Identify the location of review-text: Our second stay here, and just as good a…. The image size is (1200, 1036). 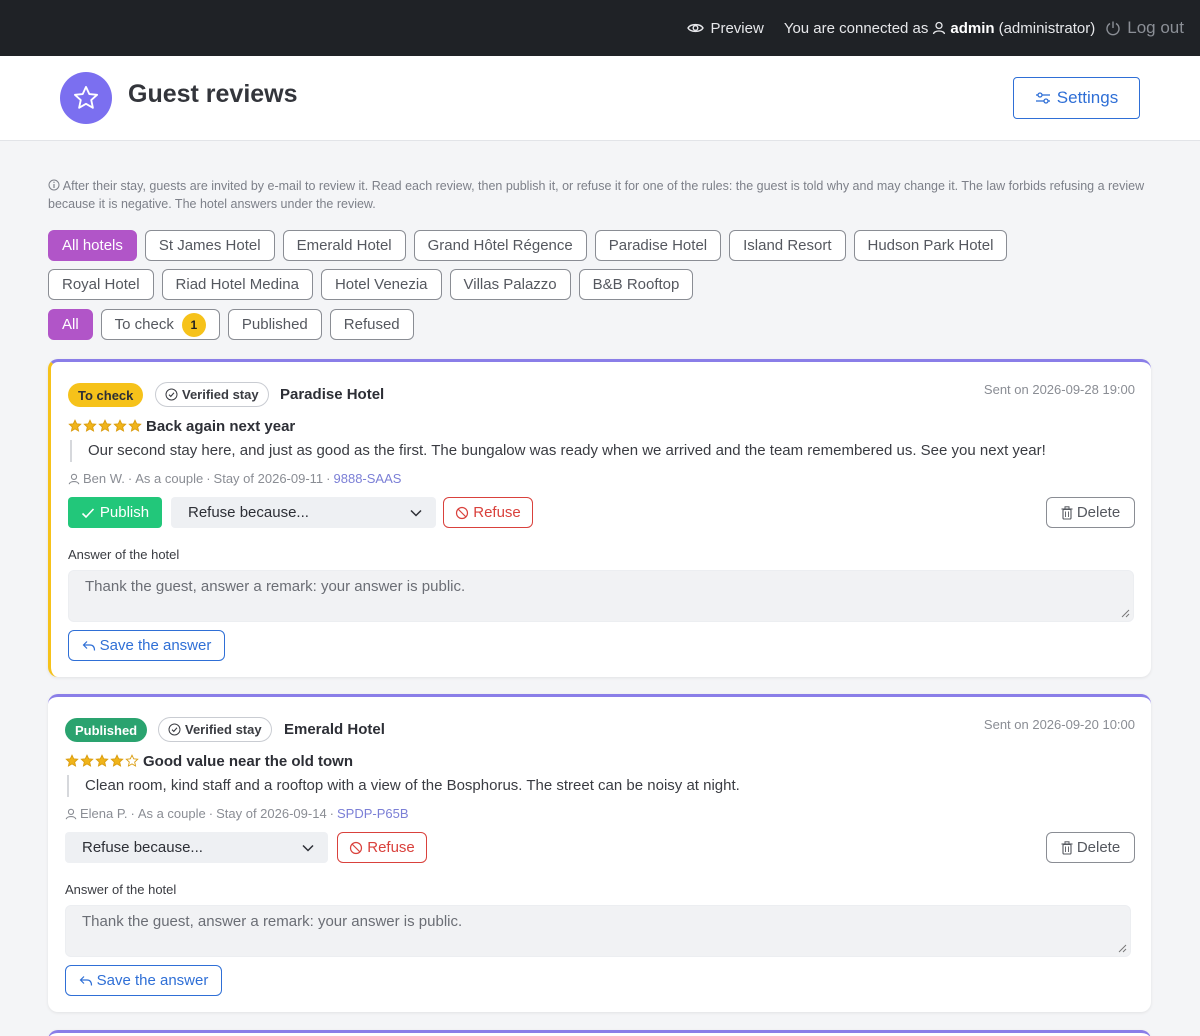
(558, 451).